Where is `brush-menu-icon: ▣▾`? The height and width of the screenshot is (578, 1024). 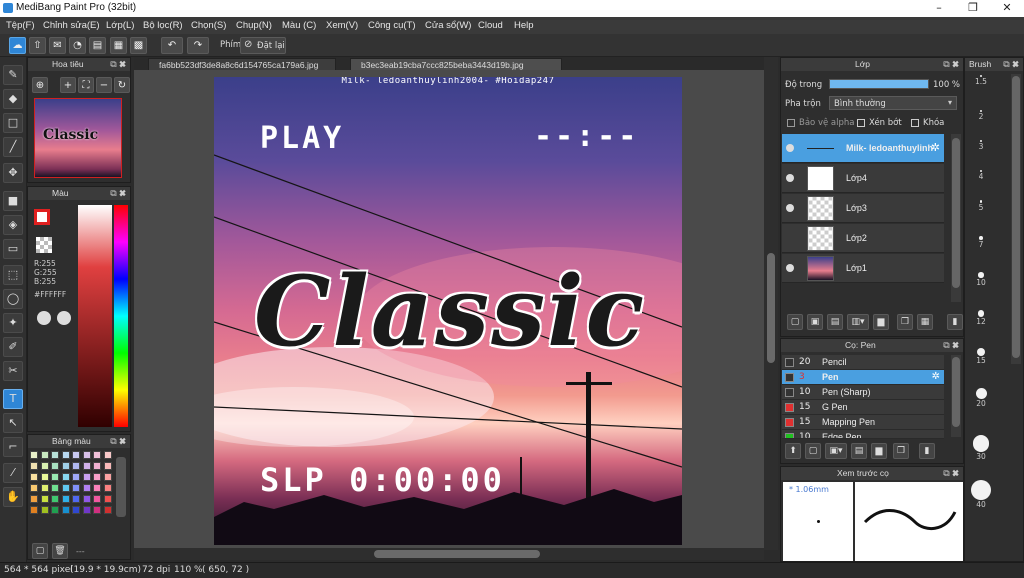
brush-menu-icon: ▣▾ is located at coordinates (836, 451).